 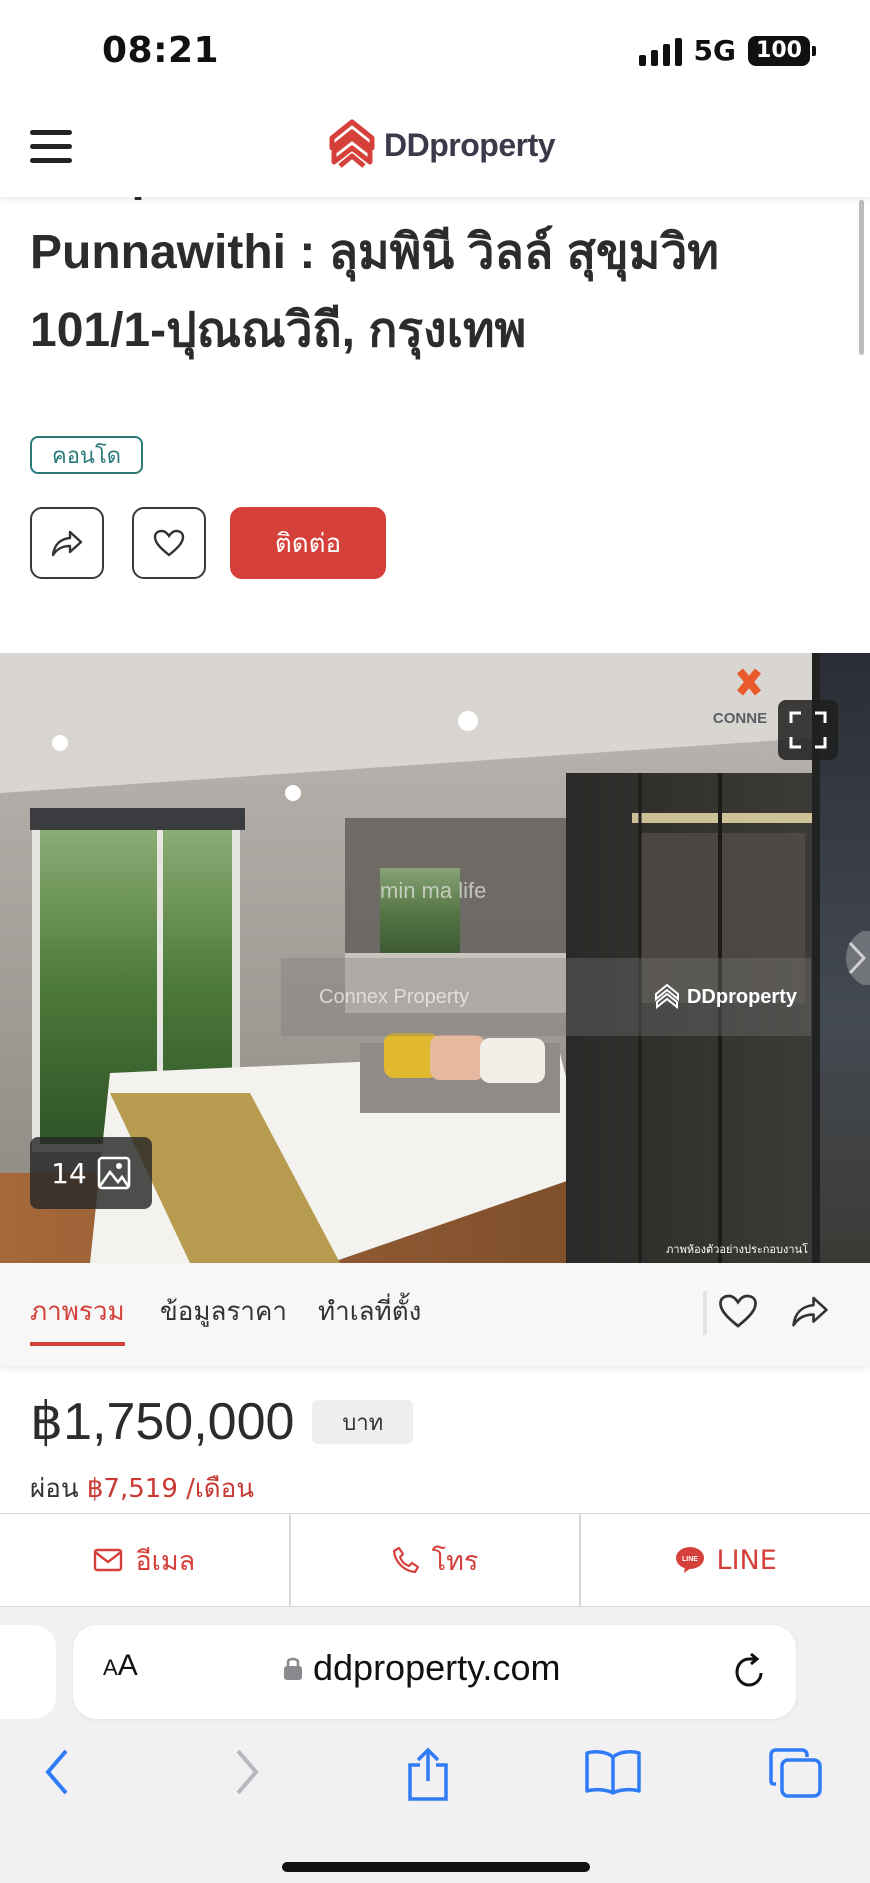 I want to click on status-bar: 08:21 5G 100, so click(x=435, y=50).